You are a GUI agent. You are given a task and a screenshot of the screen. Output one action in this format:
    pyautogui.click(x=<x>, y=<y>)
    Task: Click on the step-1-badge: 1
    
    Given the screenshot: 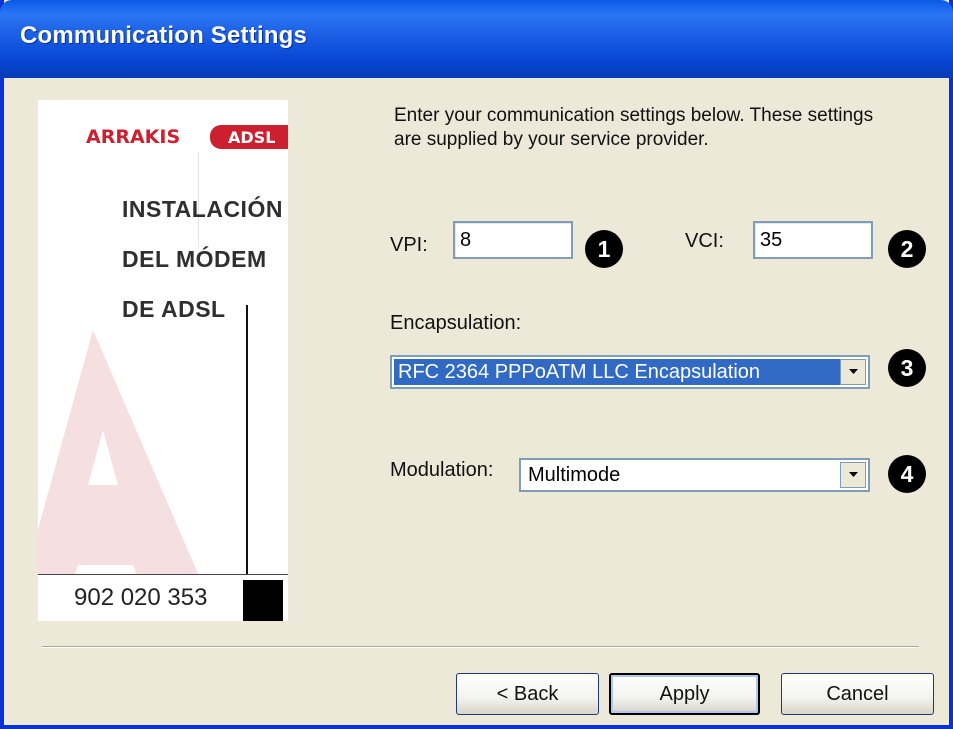 What is the action you would take?
    pyautogui.click(x=604, y=249)
    